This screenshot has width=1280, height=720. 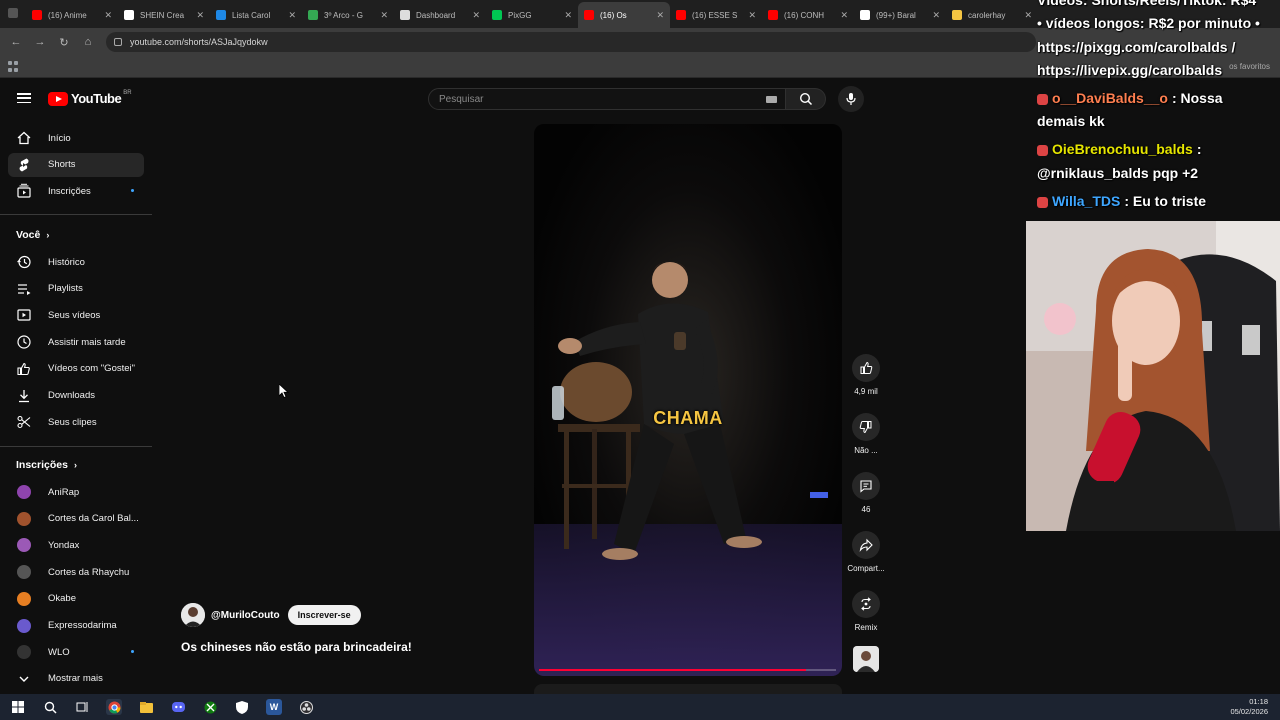 I want to click on sidebar-item-subscriptions: Inscrições, so click(x=76, y=191).